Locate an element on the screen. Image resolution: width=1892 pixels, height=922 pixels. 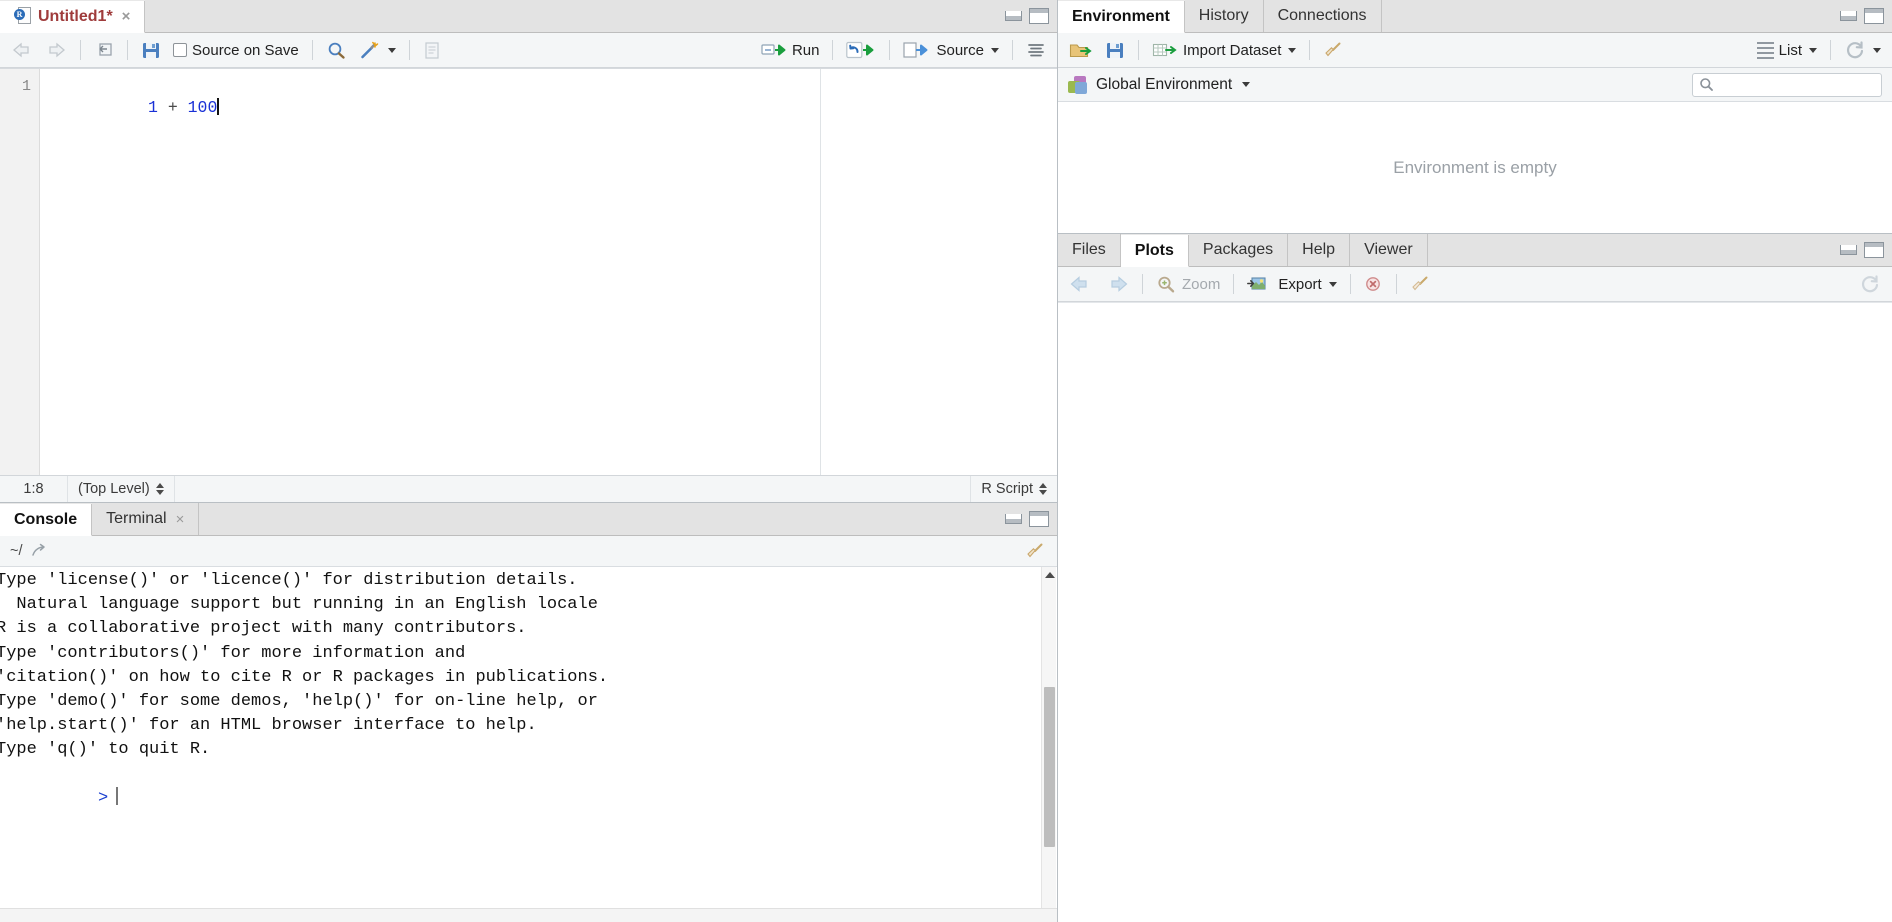
view-mode-selector: List is located at coordinates (1787, 50).